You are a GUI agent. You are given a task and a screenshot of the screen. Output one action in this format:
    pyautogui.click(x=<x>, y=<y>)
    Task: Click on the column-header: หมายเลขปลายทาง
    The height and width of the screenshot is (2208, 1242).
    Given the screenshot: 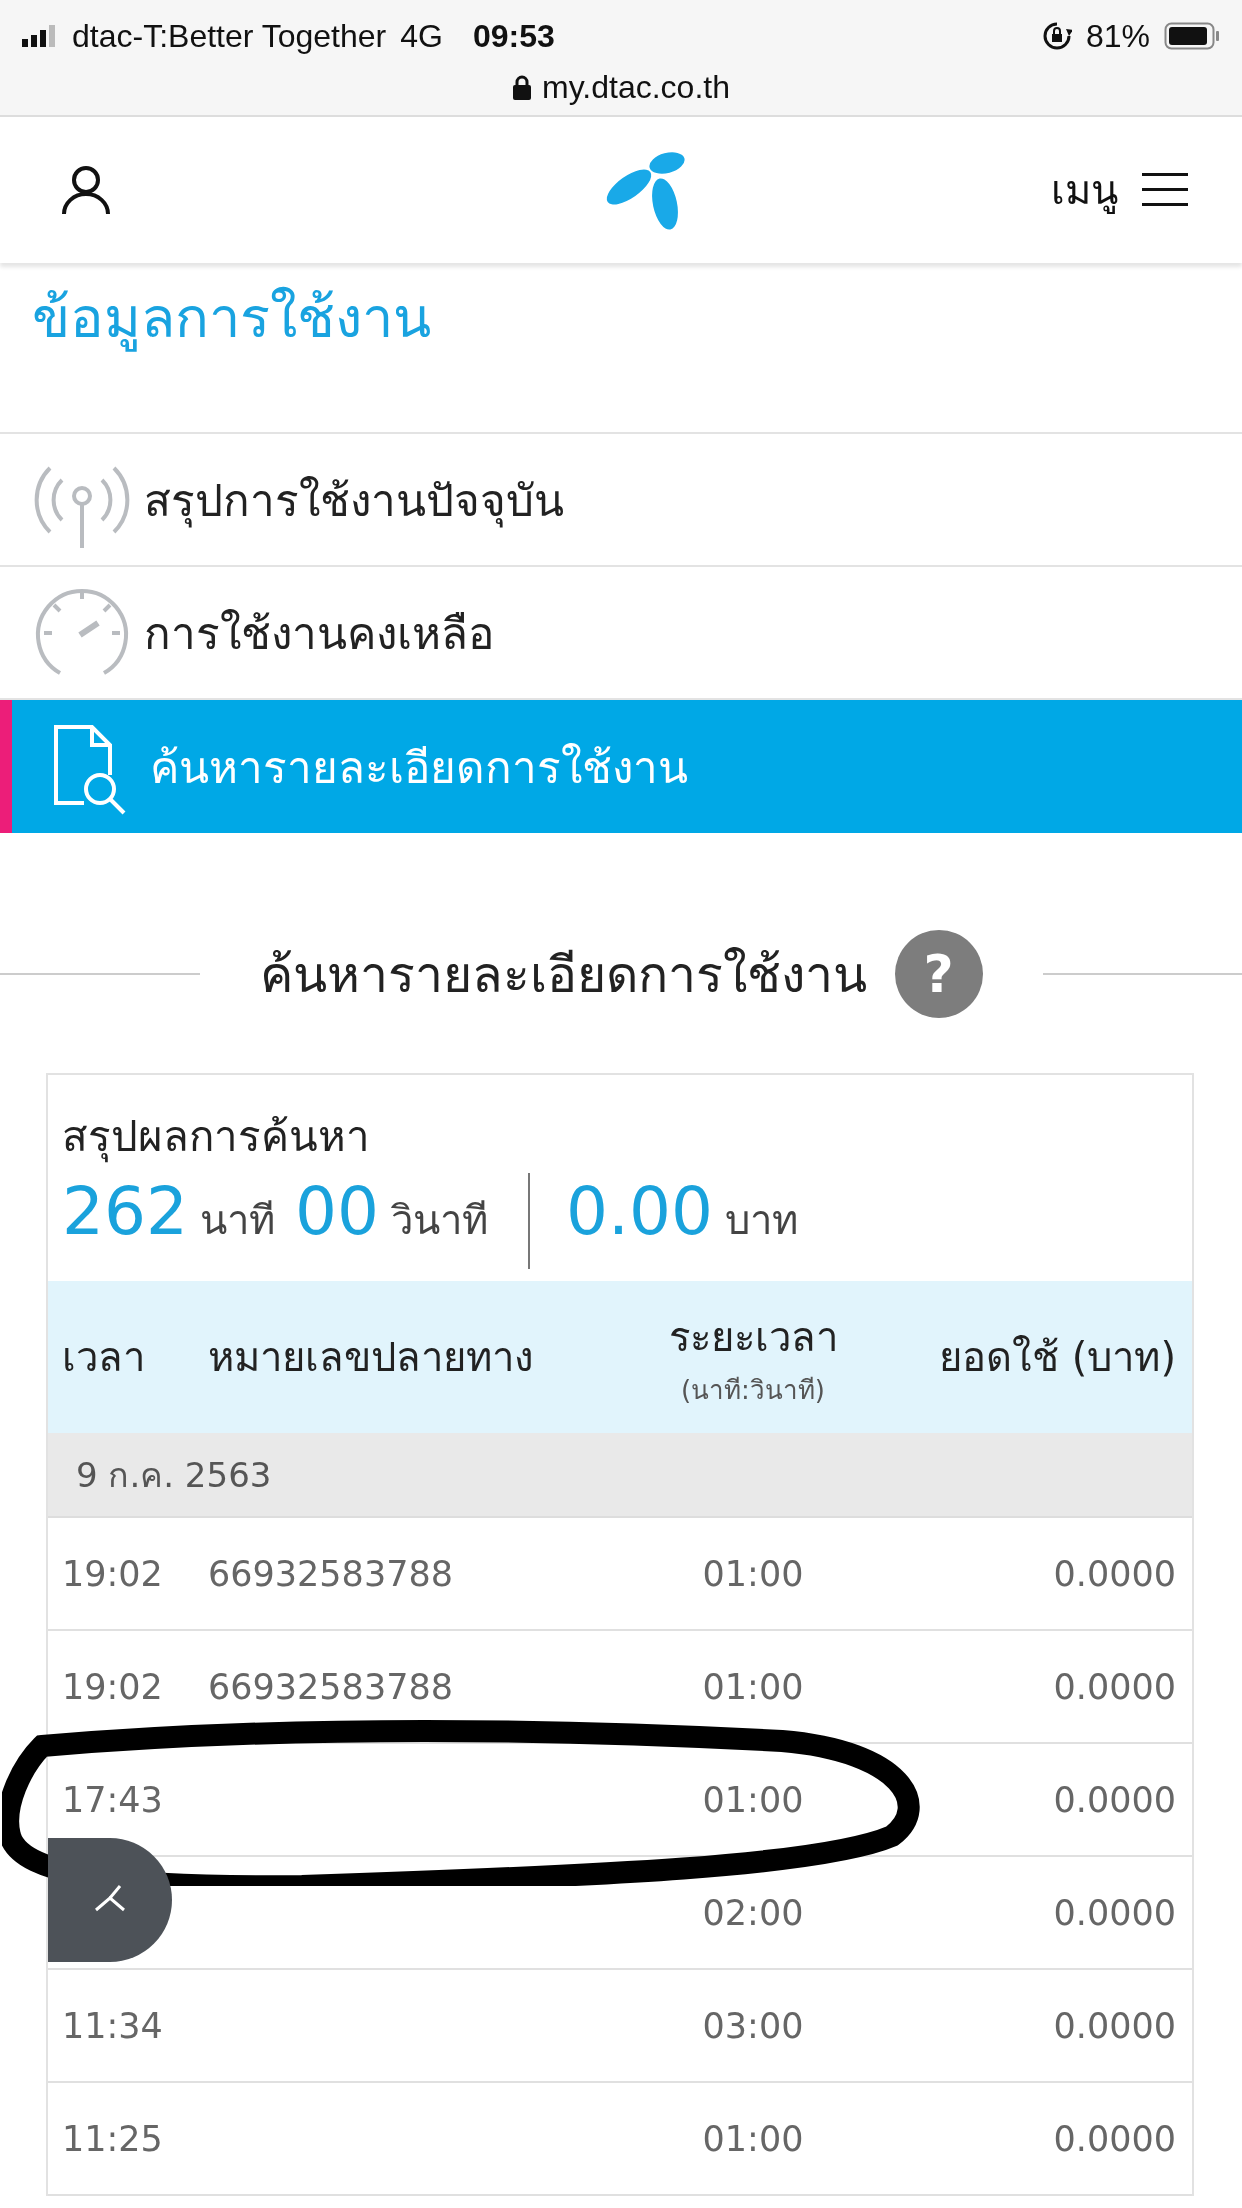 What is the action you would take?
    pyautogui.click(x=371, y=1357)
    